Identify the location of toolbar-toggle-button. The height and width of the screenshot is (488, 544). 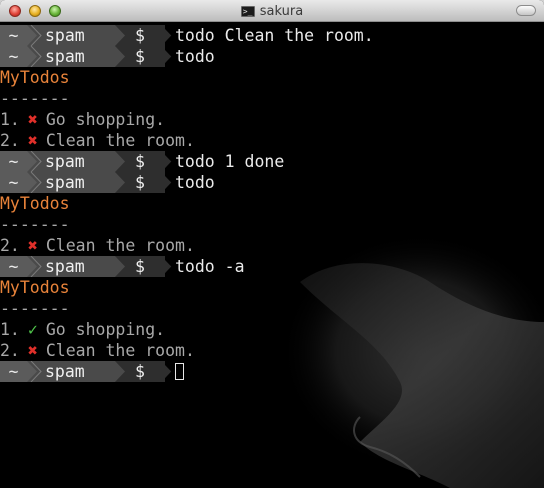
(526, 10).